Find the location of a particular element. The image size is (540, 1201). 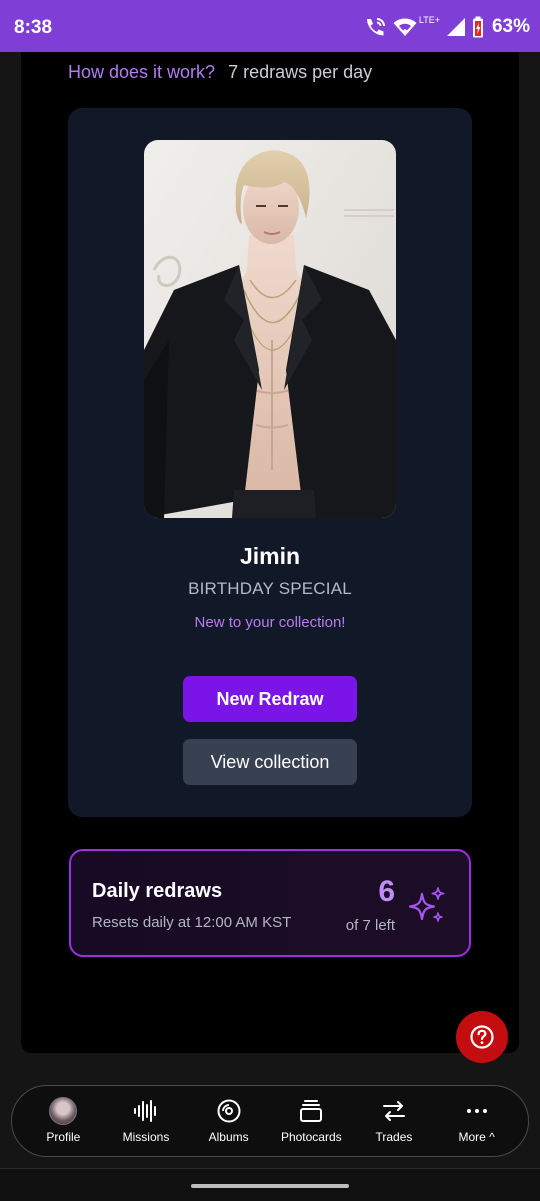

nav-more: More ^ is located at coordinates (477, 1121).